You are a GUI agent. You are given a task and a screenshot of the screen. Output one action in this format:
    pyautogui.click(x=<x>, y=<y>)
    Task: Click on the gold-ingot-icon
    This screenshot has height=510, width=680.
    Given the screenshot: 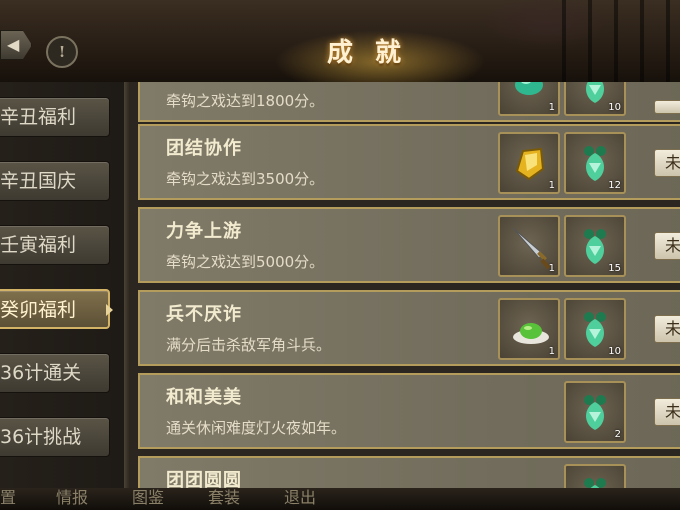 What is the action you would take?
    pyautogui.click(x=530, y=164)
    